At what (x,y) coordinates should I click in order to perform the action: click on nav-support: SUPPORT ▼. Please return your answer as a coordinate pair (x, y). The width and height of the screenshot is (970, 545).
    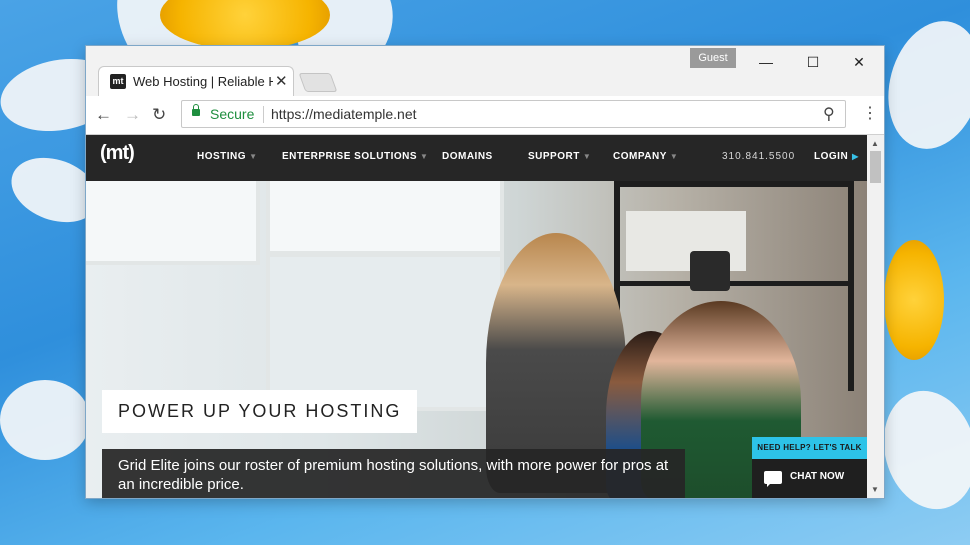
    Looking at the image, I should click on (559, 156).